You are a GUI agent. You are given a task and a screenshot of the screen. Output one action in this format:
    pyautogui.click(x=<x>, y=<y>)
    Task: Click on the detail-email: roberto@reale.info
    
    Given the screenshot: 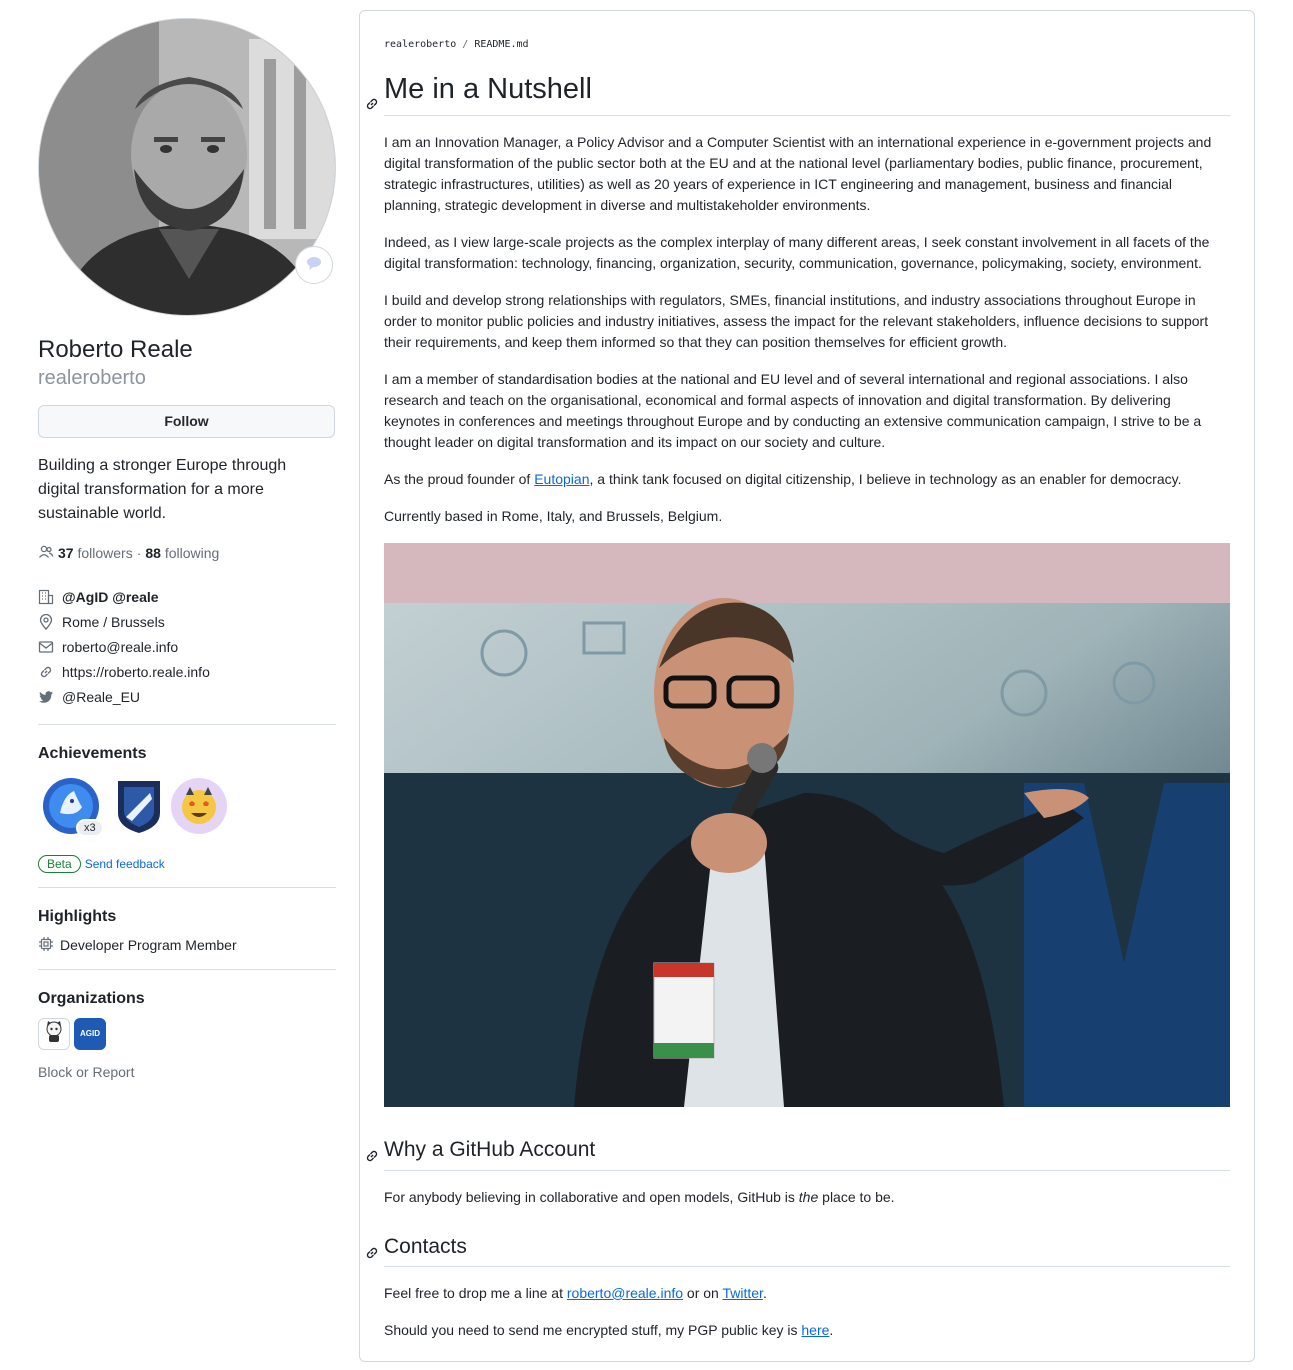 What is the action you would take?
    pyautogui.click(x=187, y=647)
    